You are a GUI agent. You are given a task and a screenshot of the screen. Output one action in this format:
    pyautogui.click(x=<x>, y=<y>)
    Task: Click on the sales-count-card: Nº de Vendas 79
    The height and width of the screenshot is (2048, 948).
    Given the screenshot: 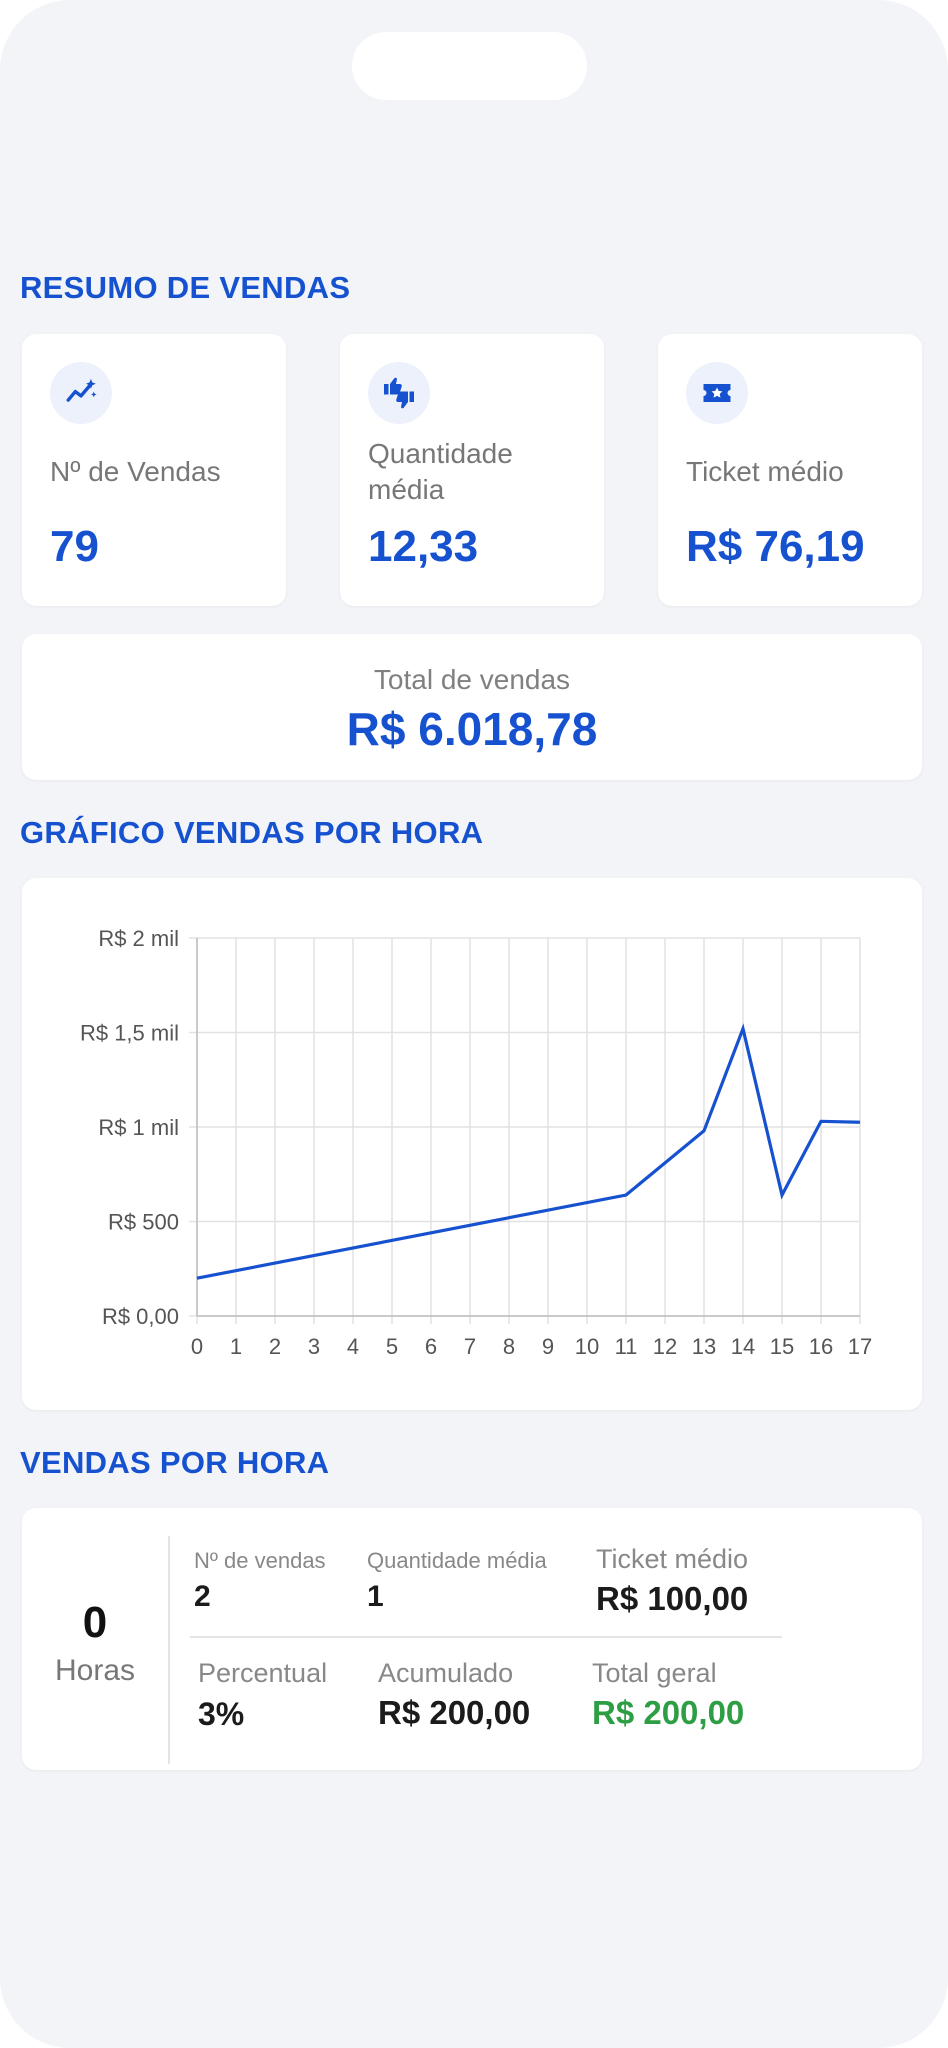 What is the action you would take?
    pyautogui.click(x=154, y=470)
    